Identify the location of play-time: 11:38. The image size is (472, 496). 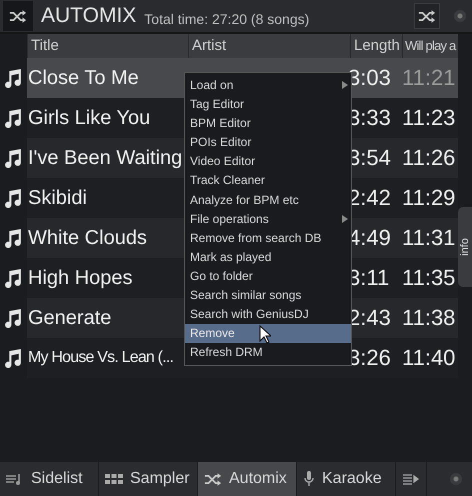
(429, 318).